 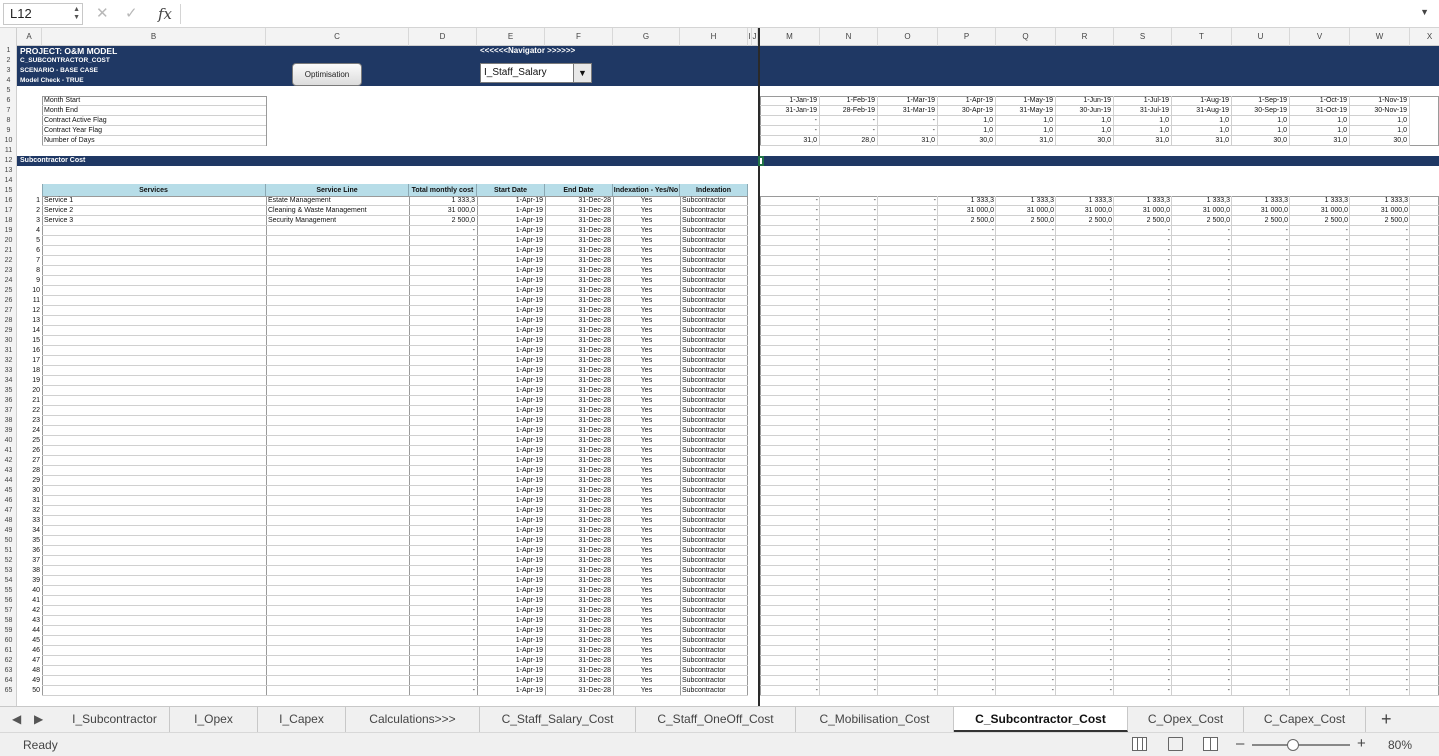 I want to click on row-header: 28, so click(x=8, y=321).